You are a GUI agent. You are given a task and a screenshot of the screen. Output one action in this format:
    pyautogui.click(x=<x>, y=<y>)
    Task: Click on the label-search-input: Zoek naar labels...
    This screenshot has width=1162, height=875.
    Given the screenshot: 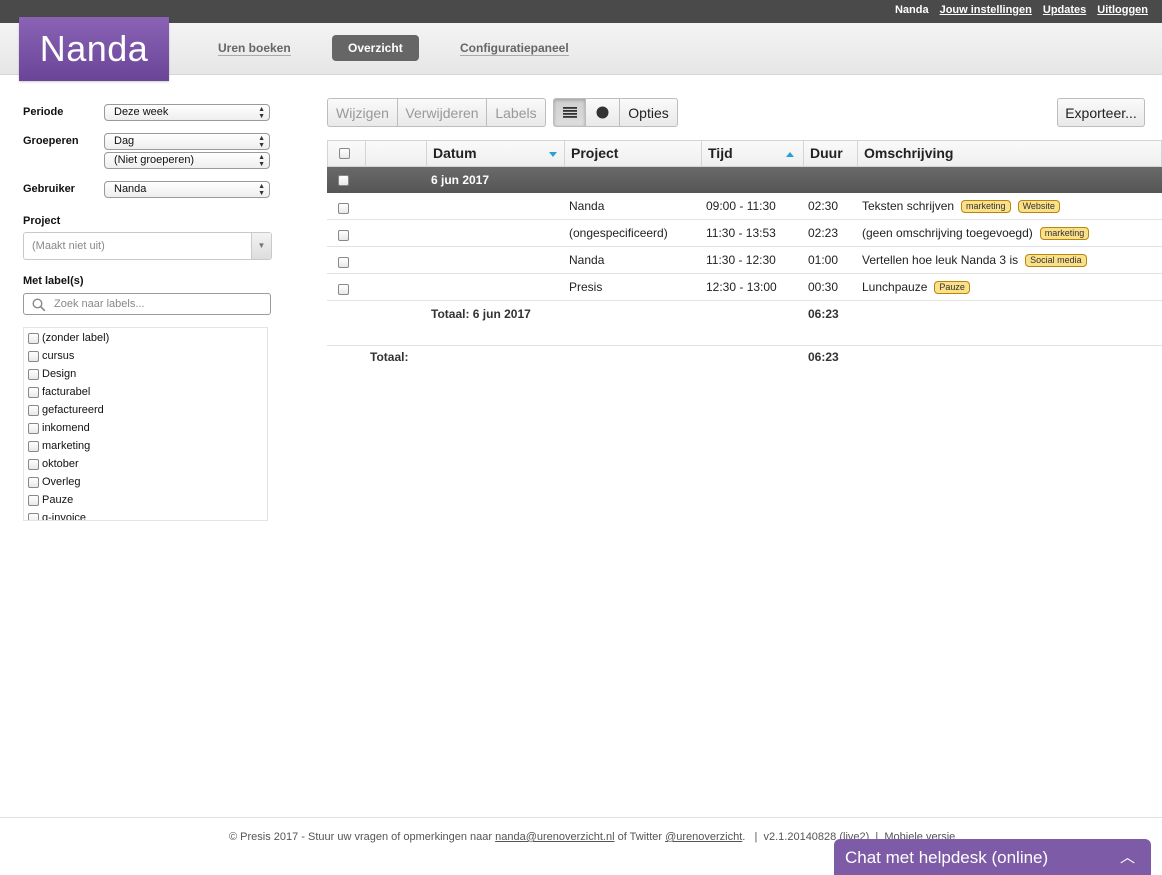 What is the action you would take?
    pyautogui.click(x=147, y=304)
    